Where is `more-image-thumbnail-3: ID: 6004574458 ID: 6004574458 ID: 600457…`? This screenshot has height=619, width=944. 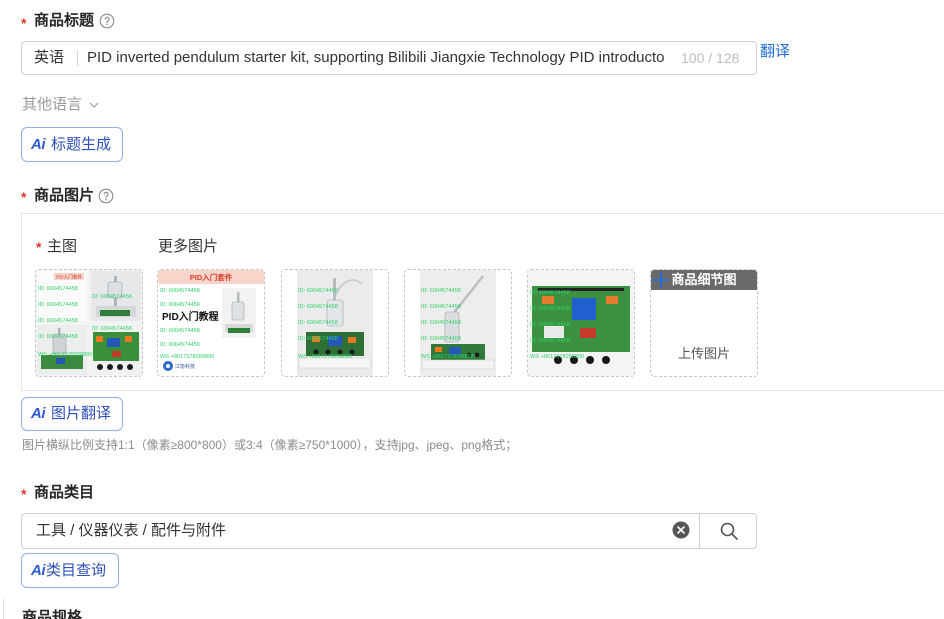 more-image-thumbnail-3: ID: 6004574458 ID: 6004574458 ID: 600457… is located at coordinates (458, 323).